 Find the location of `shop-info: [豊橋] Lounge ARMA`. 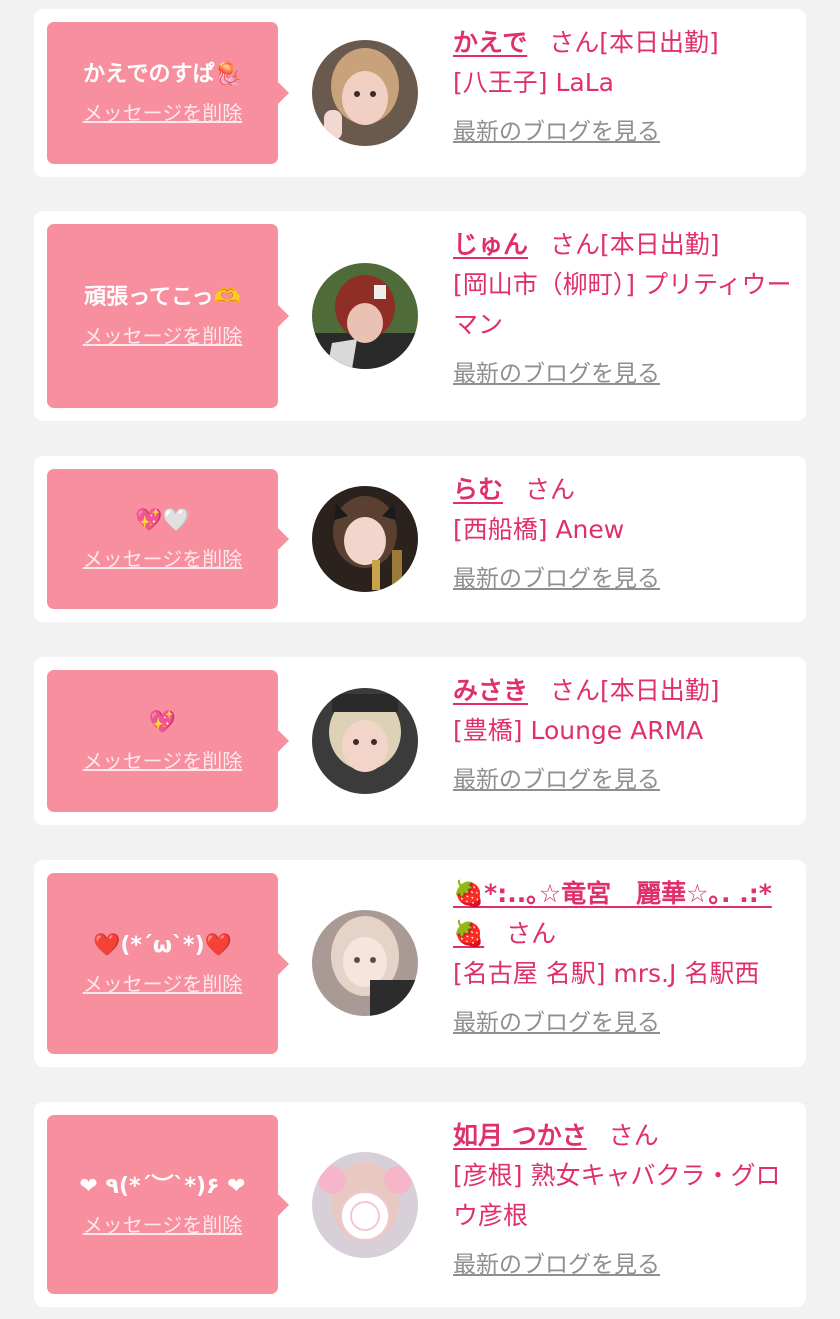

shop-info: [豊橋] Lounge ARMA is located at coordinates (578, 730).